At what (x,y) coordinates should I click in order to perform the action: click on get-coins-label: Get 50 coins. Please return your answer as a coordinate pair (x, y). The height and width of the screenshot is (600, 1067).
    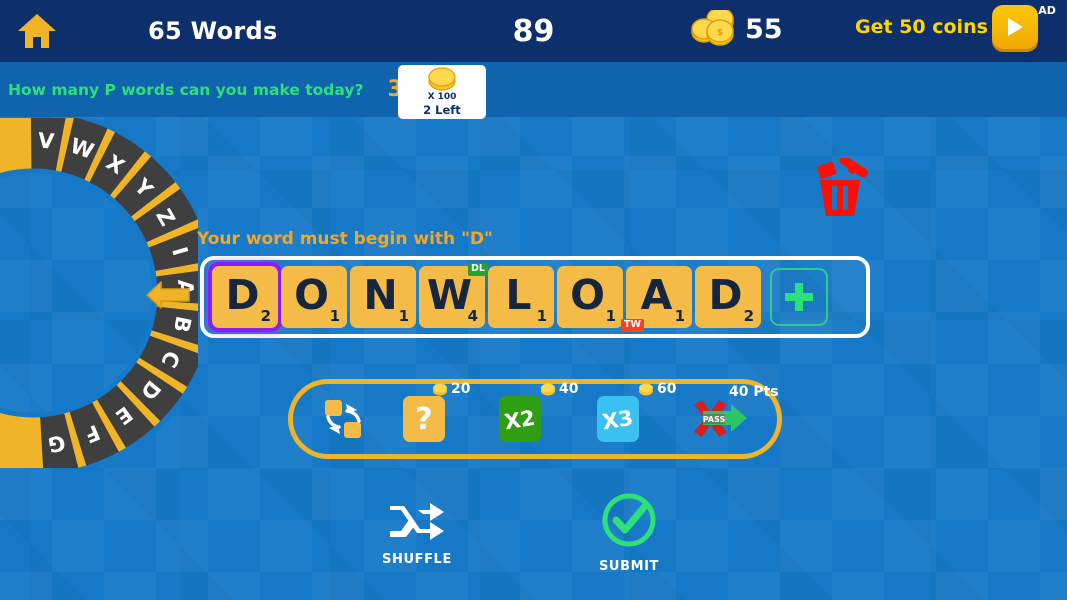
    Looking at the image, I should click on (921, 27).